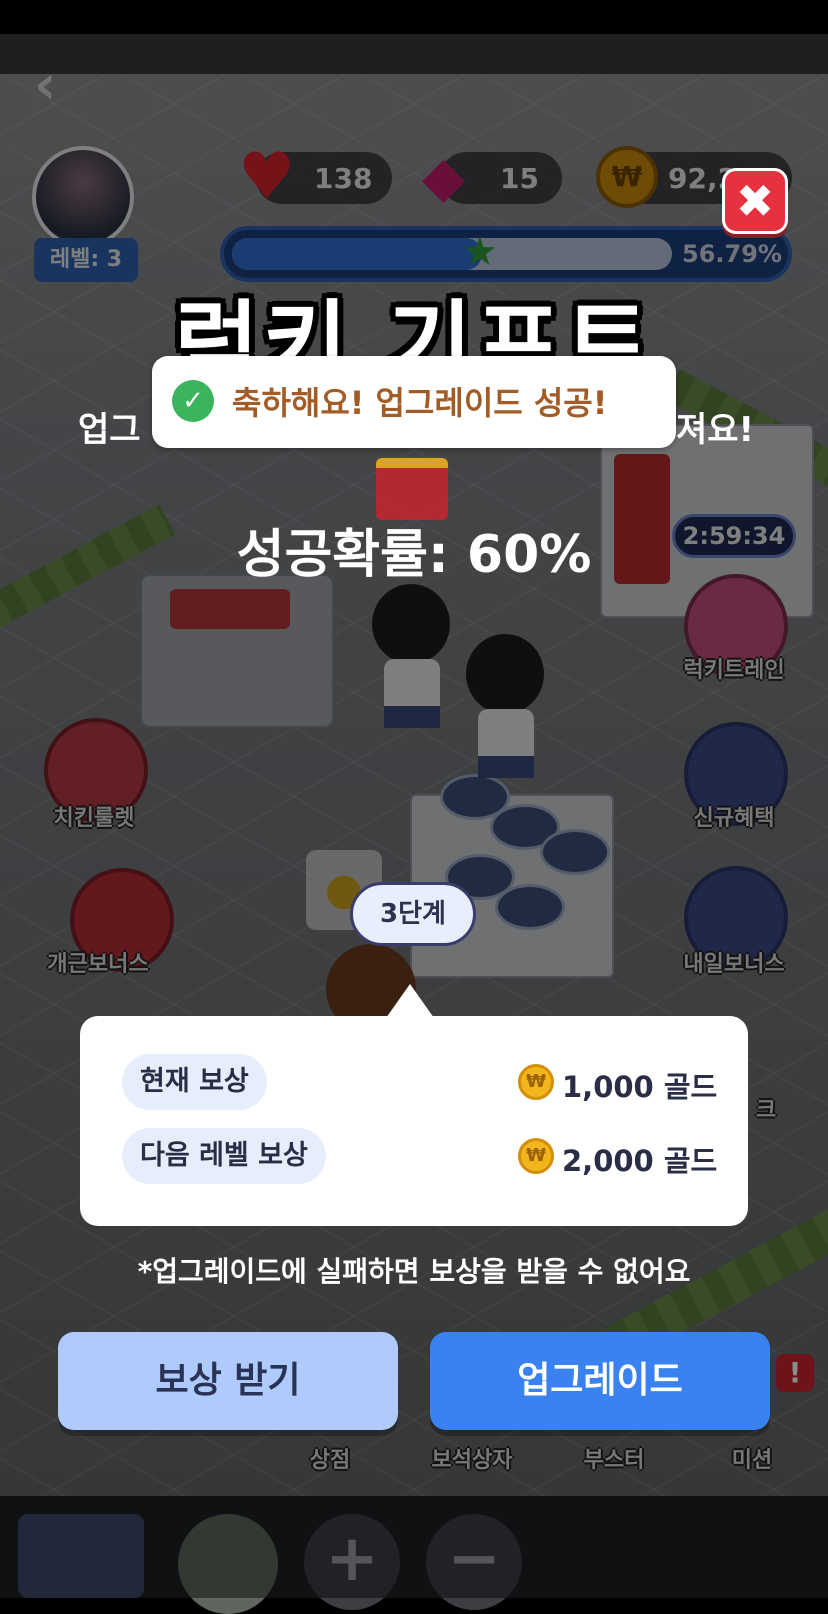 The height and width of the screenshot is (1614, 828). Describe the element at coordinates (414, 17) in the screenshot. I see `status-bar` at that location.